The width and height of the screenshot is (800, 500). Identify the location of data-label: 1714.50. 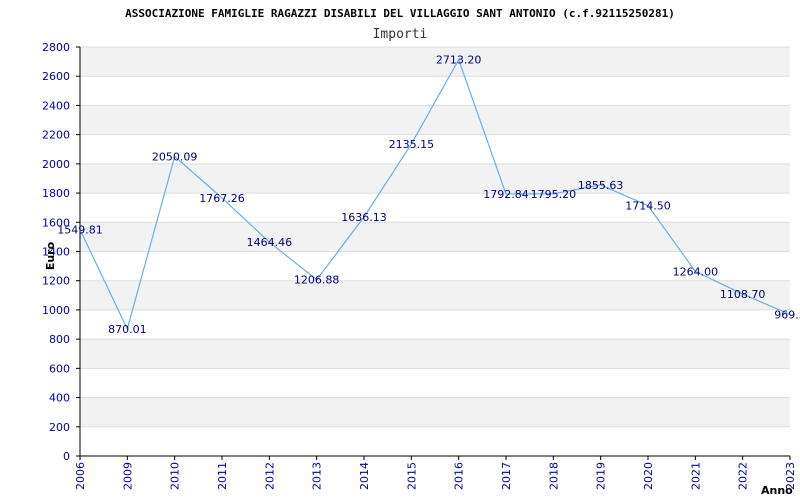
(648, 206).